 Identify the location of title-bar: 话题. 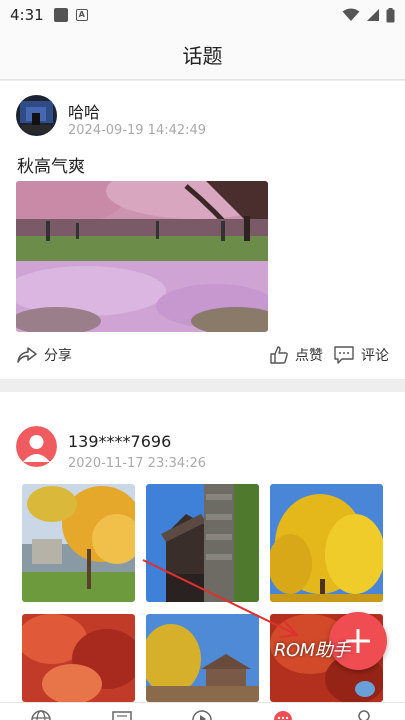
(202, 55).